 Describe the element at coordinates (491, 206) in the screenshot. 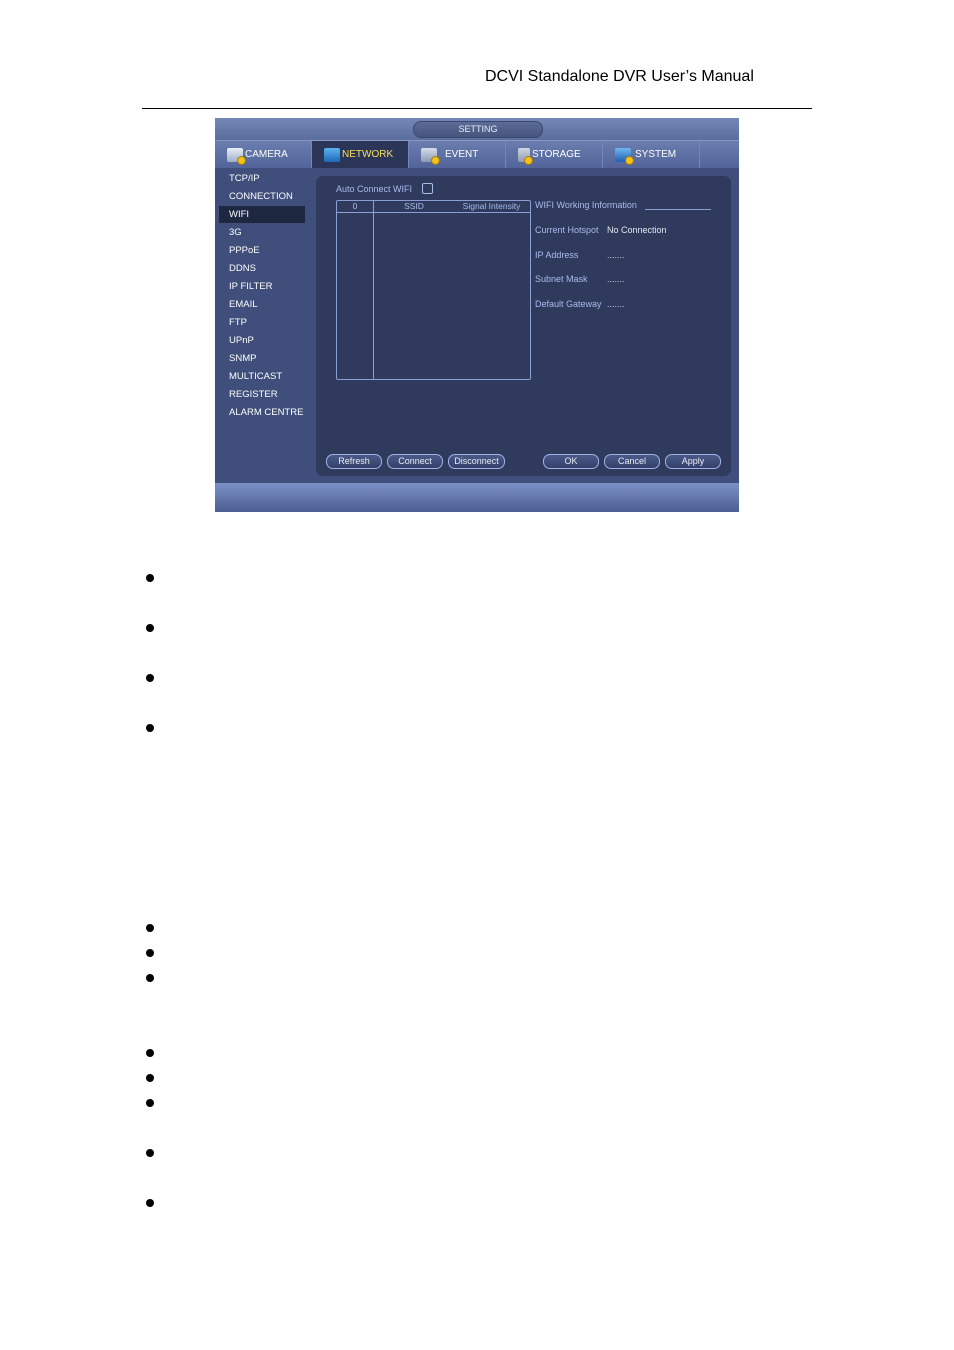

I see `column-header-signal: Signal Intensity` at that location.